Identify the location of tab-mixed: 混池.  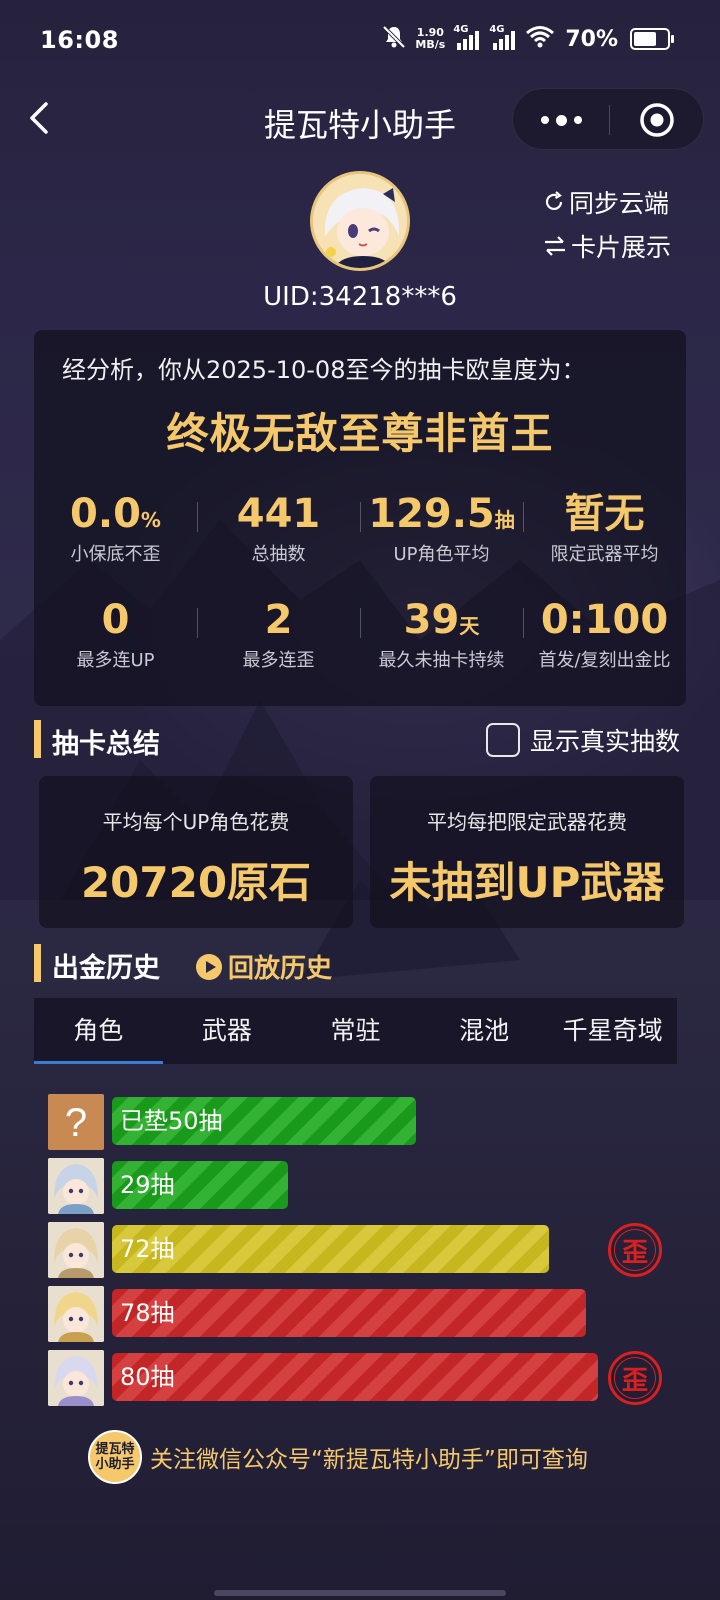
(484, 1031).